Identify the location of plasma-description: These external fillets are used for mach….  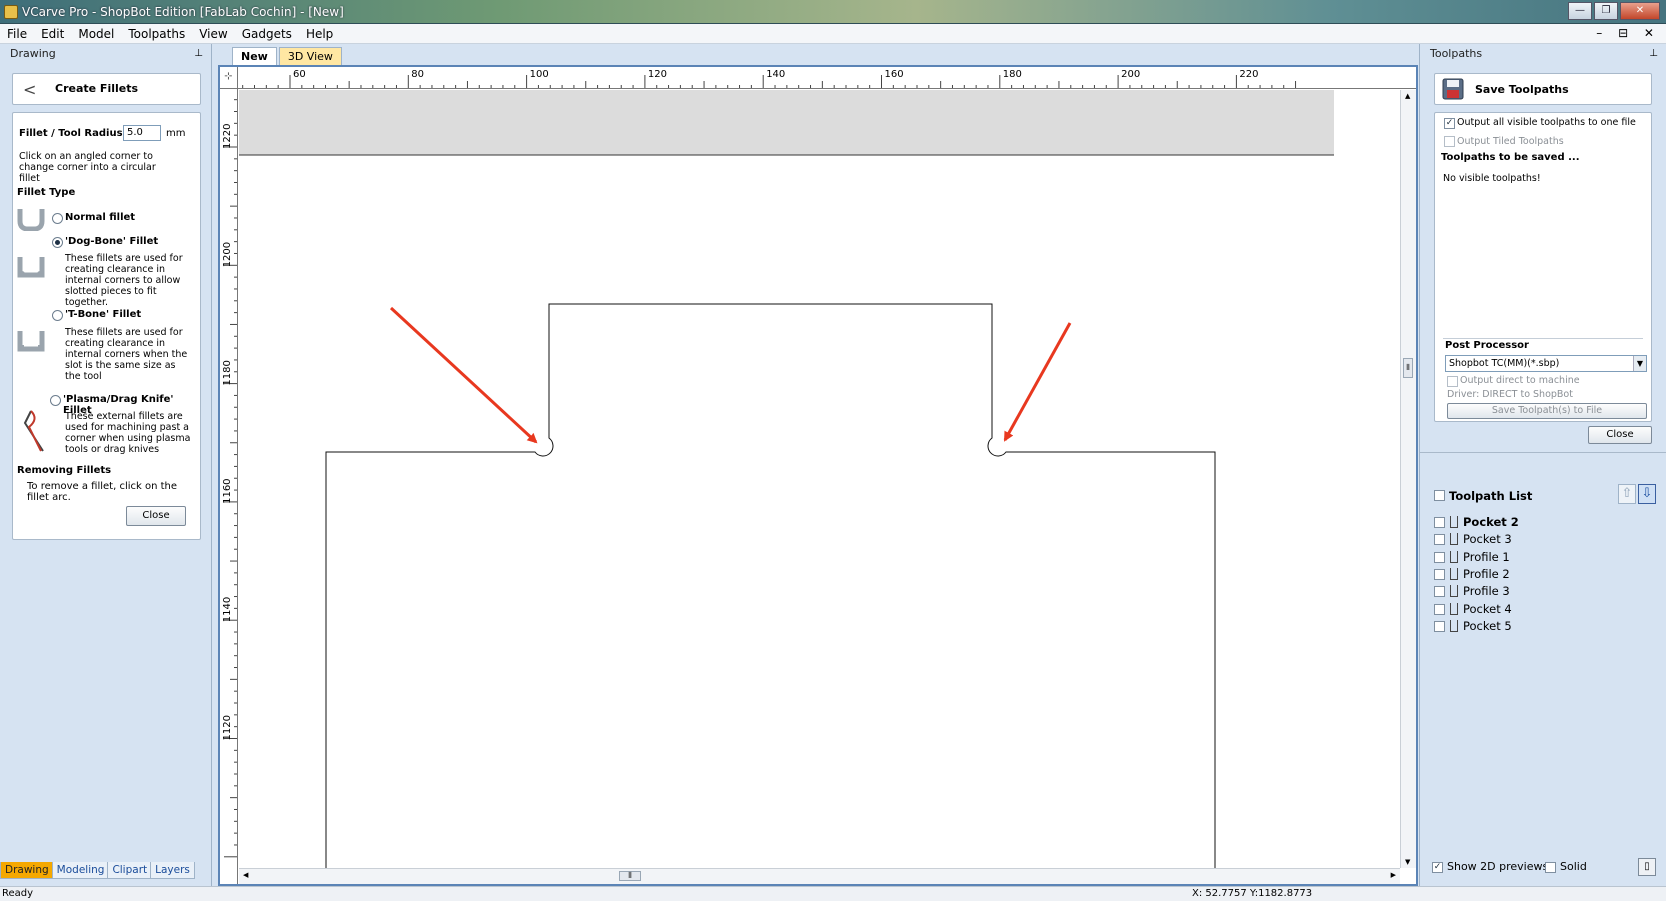
(128, 433).